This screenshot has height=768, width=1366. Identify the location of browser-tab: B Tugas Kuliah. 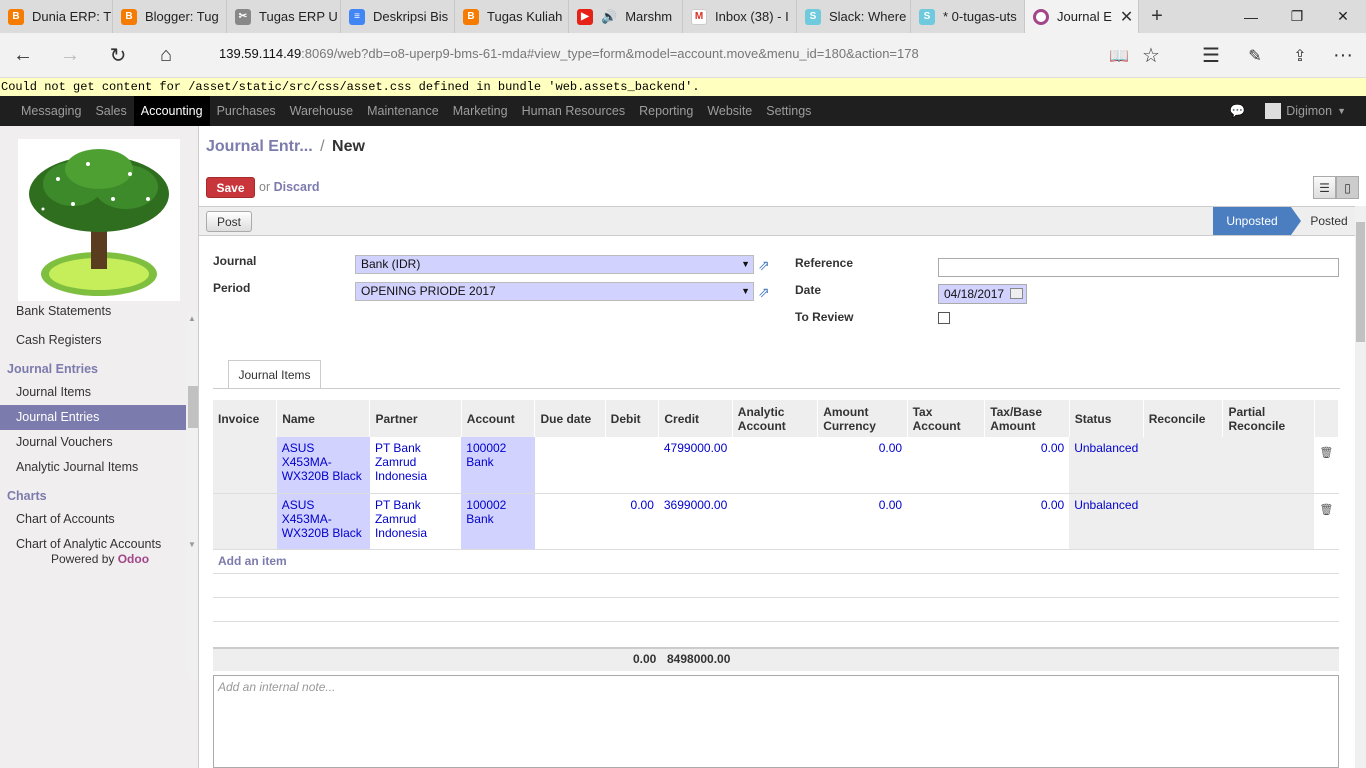
(512, 16).